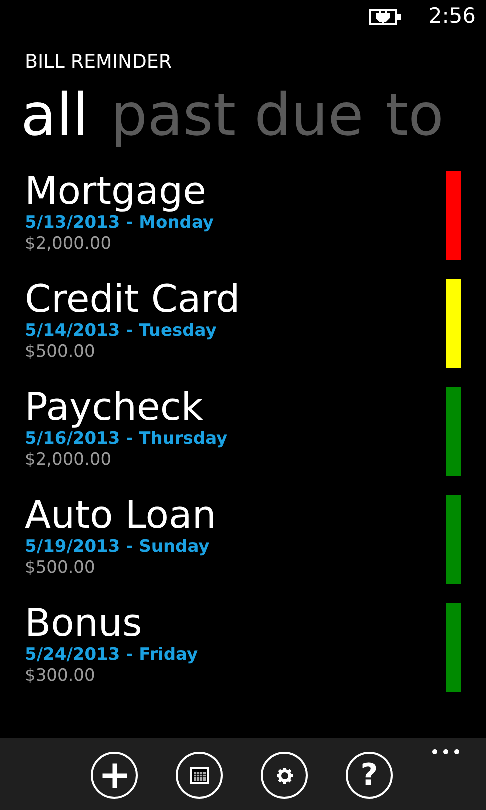 This screenshot has height=810, width=486. I want to click on due-date: 5/16/2013 - Thursday, so click(126, 439).